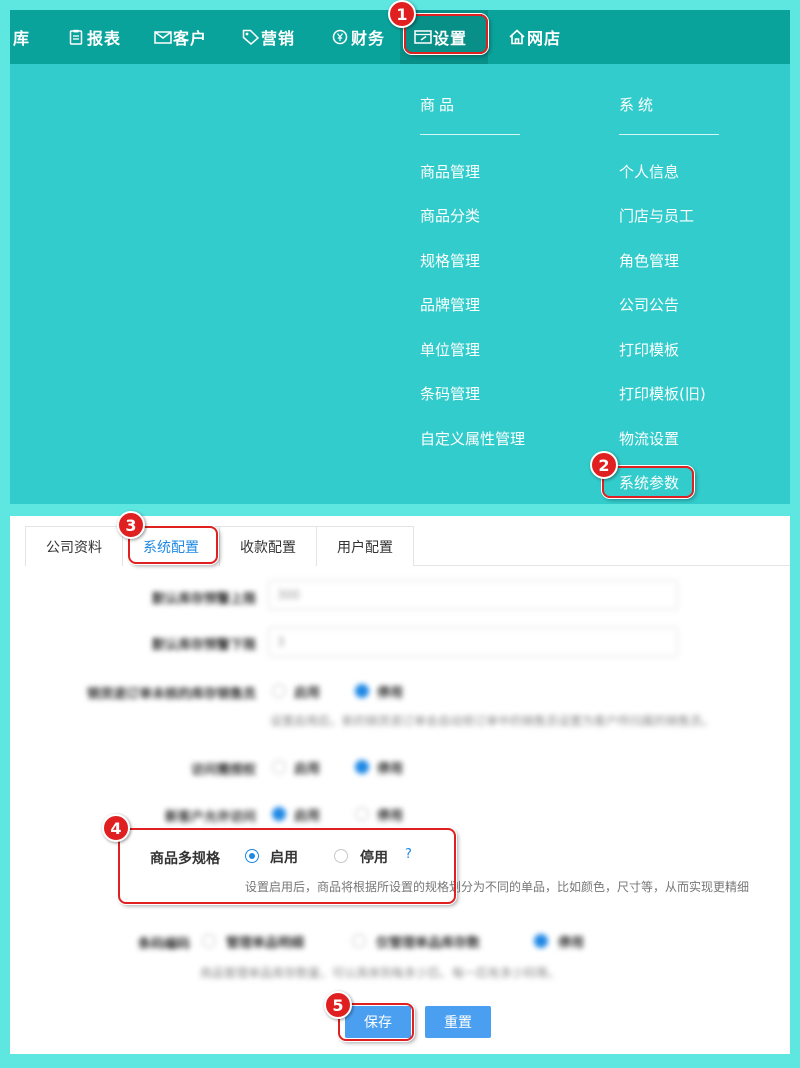  What do you see at coordinates (74, 546) in the screenshot?
I see `tab-company-info: 公司资料` at bounding box center [74, 546].